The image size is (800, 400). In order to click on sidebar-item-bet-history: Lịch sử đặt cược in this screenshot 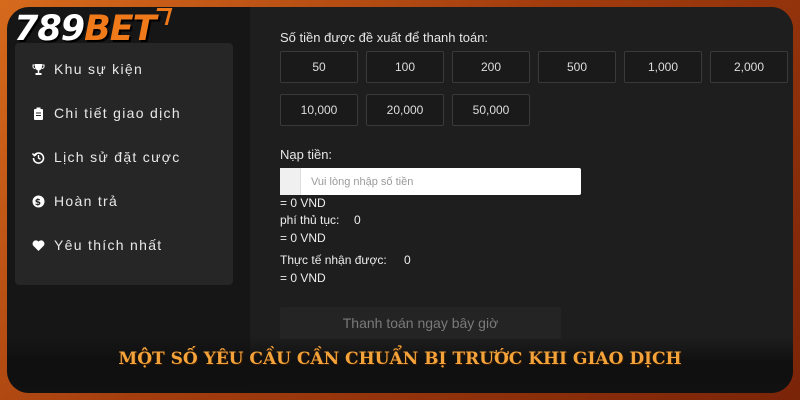, I will do `click(106, 157)`.